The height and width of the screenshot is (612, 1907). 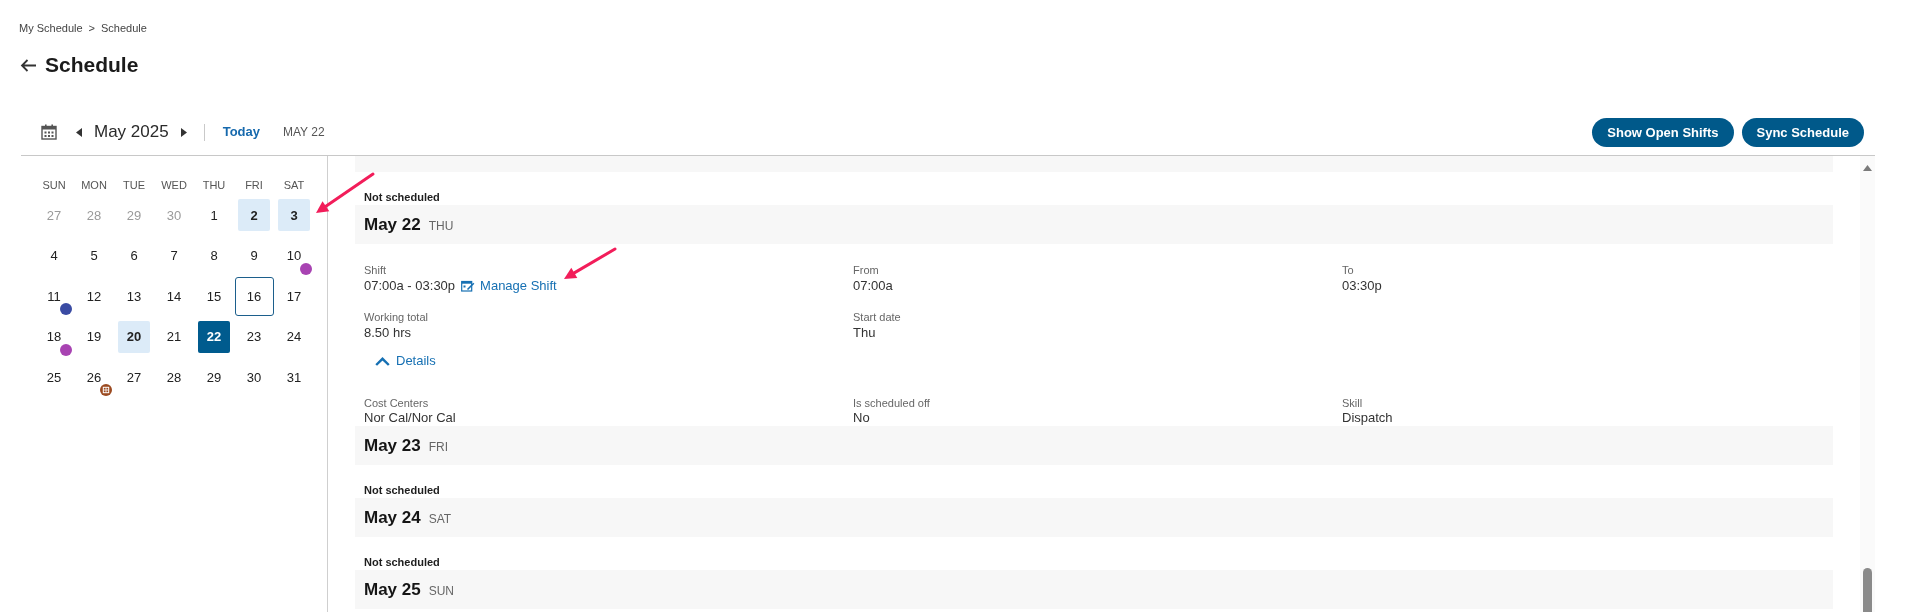 What do you see at coordinates (441, 591) in the screenshot?
I see `day-weekday: SUN` at bounding box center [441, 591].